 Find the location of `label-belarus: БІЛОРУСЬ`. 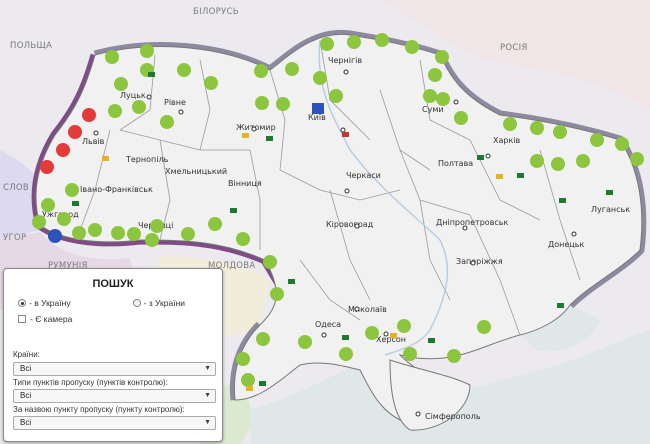

label-belarus: БІЛОРУСЬ is located at coordinates (216, 12).